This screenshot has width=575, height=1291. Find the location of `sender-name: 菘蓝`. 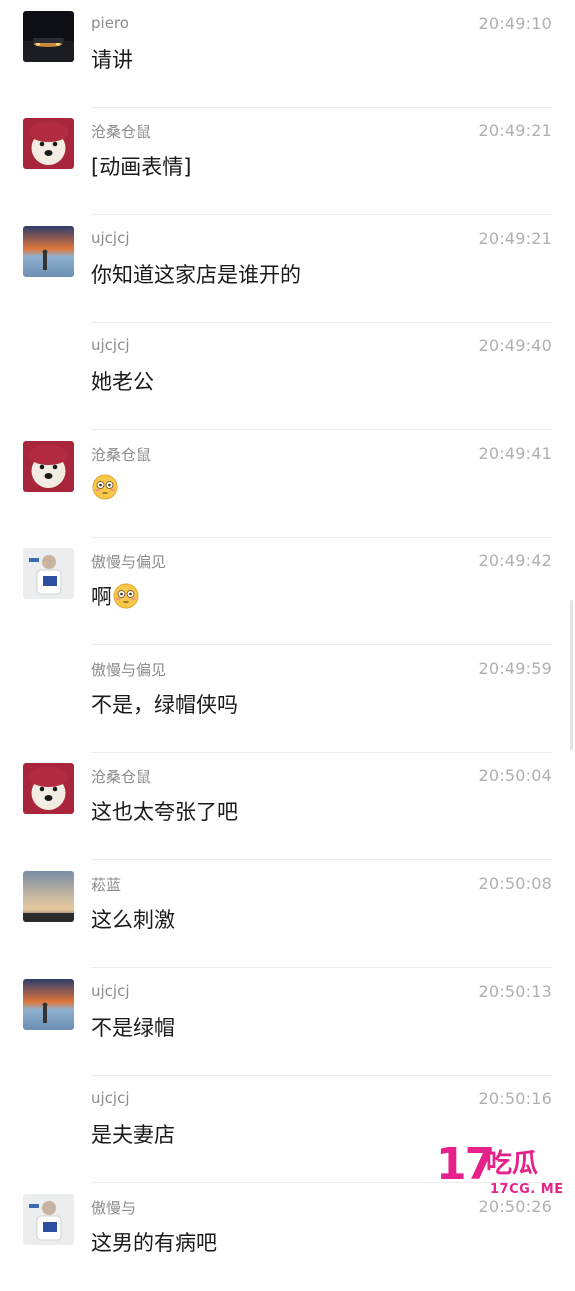

sender-name: 菘蓝 is located at coordinates (106, 885).